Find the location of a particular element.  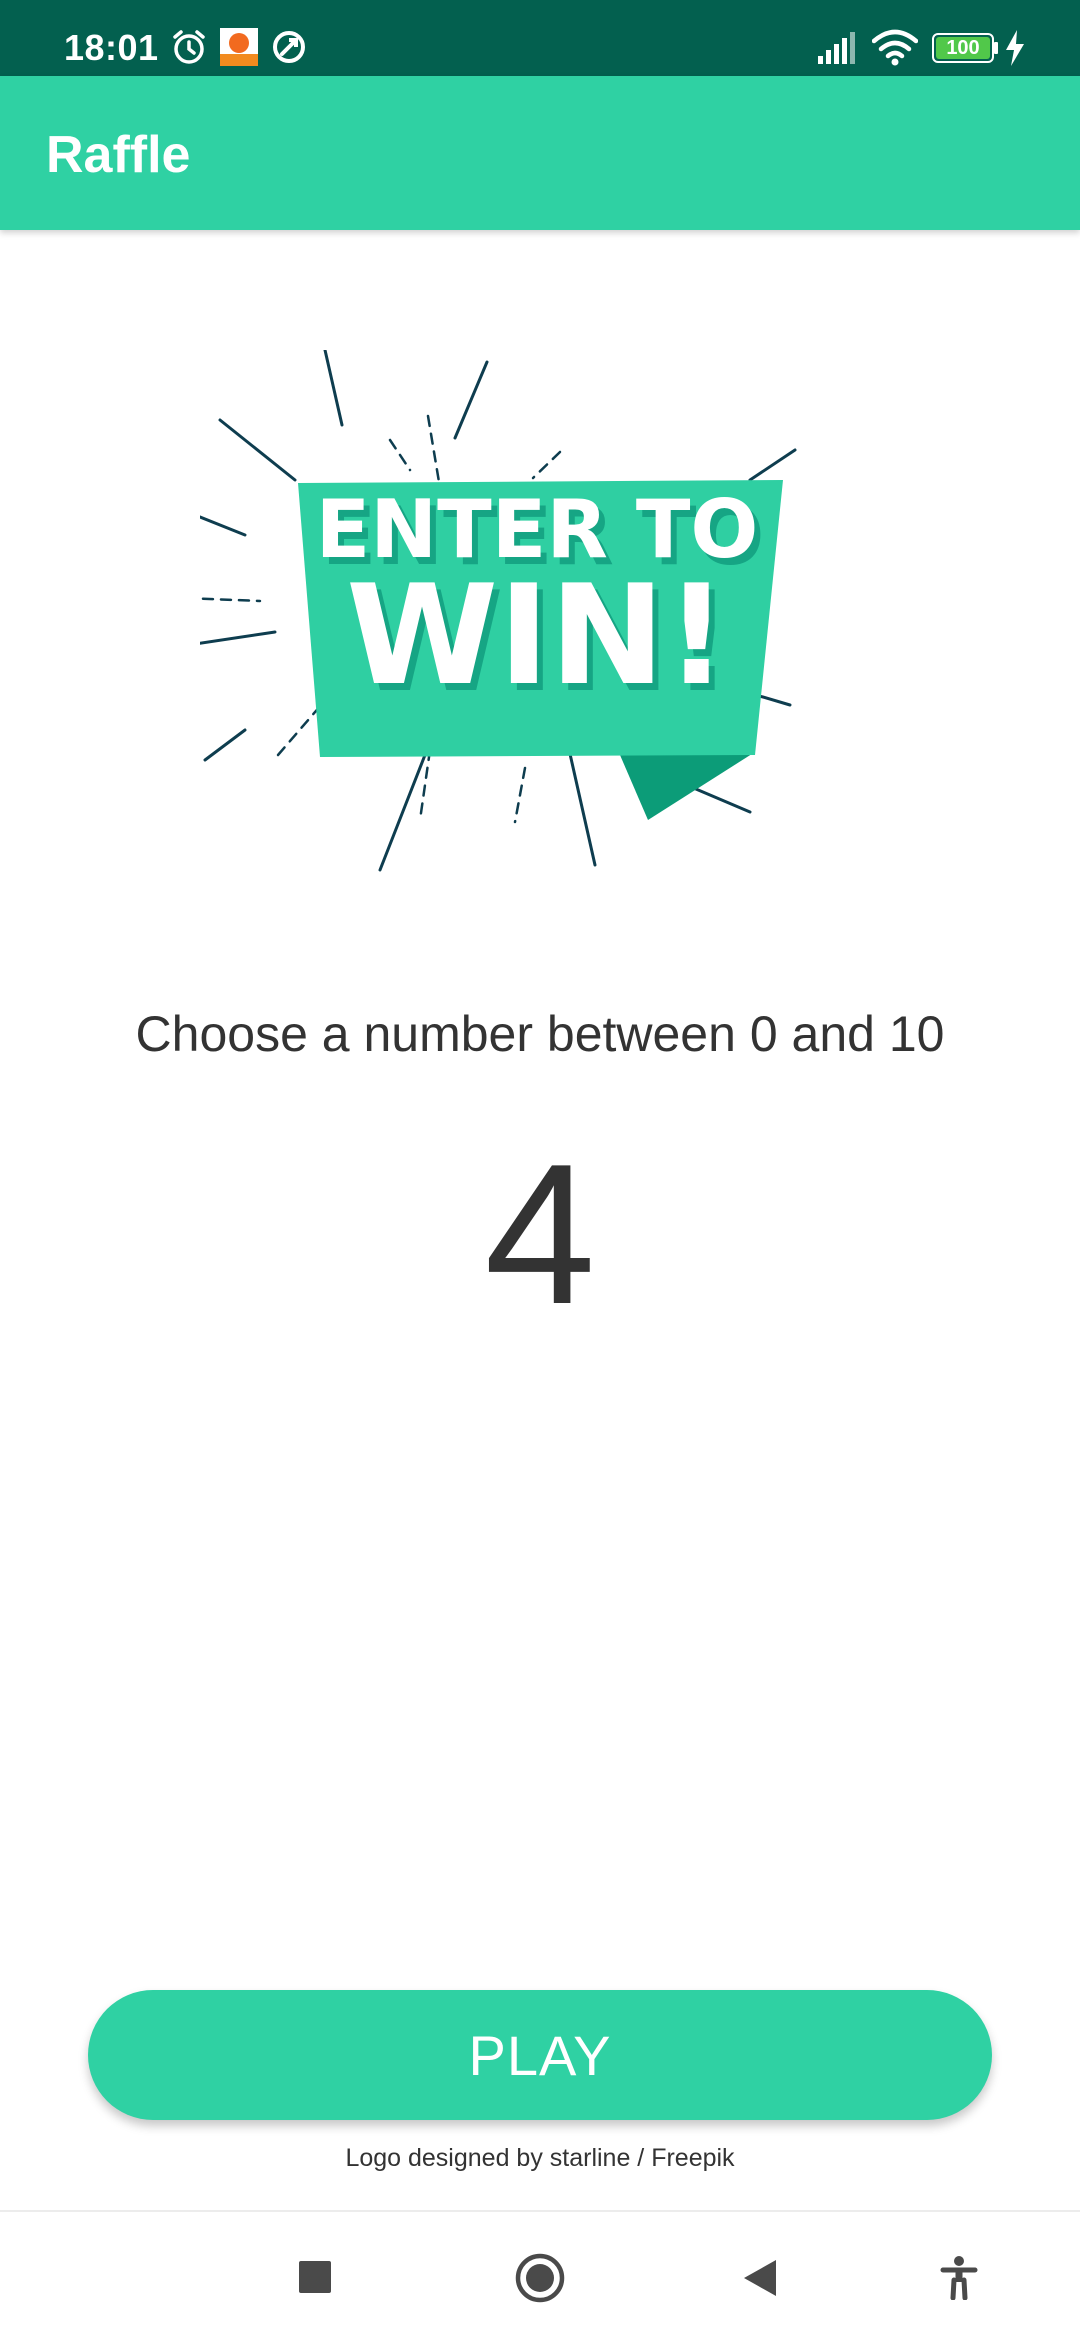

battery-icon: 100 is located at coordinates (965, 48).